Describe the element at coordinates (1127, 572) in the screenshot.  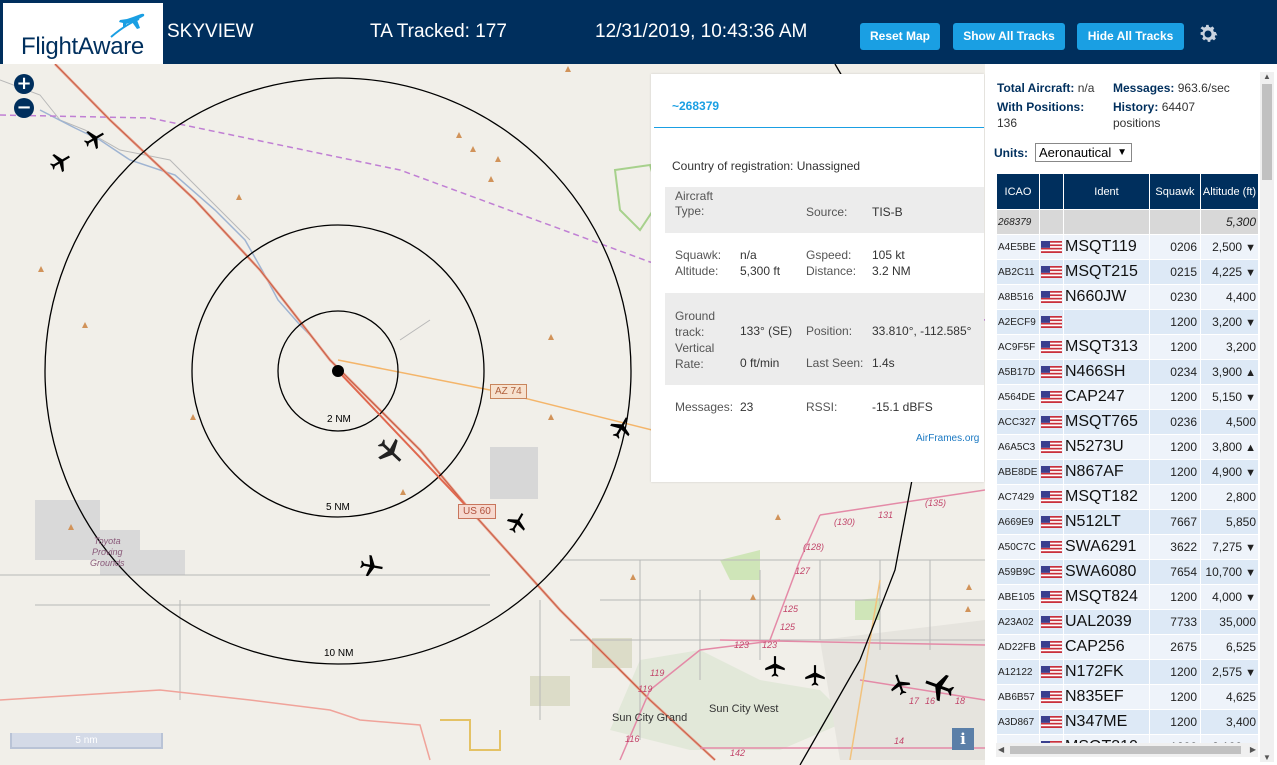
I see `table-row: A59B9C SWA6080 7654 10,700 ▼` at that location.